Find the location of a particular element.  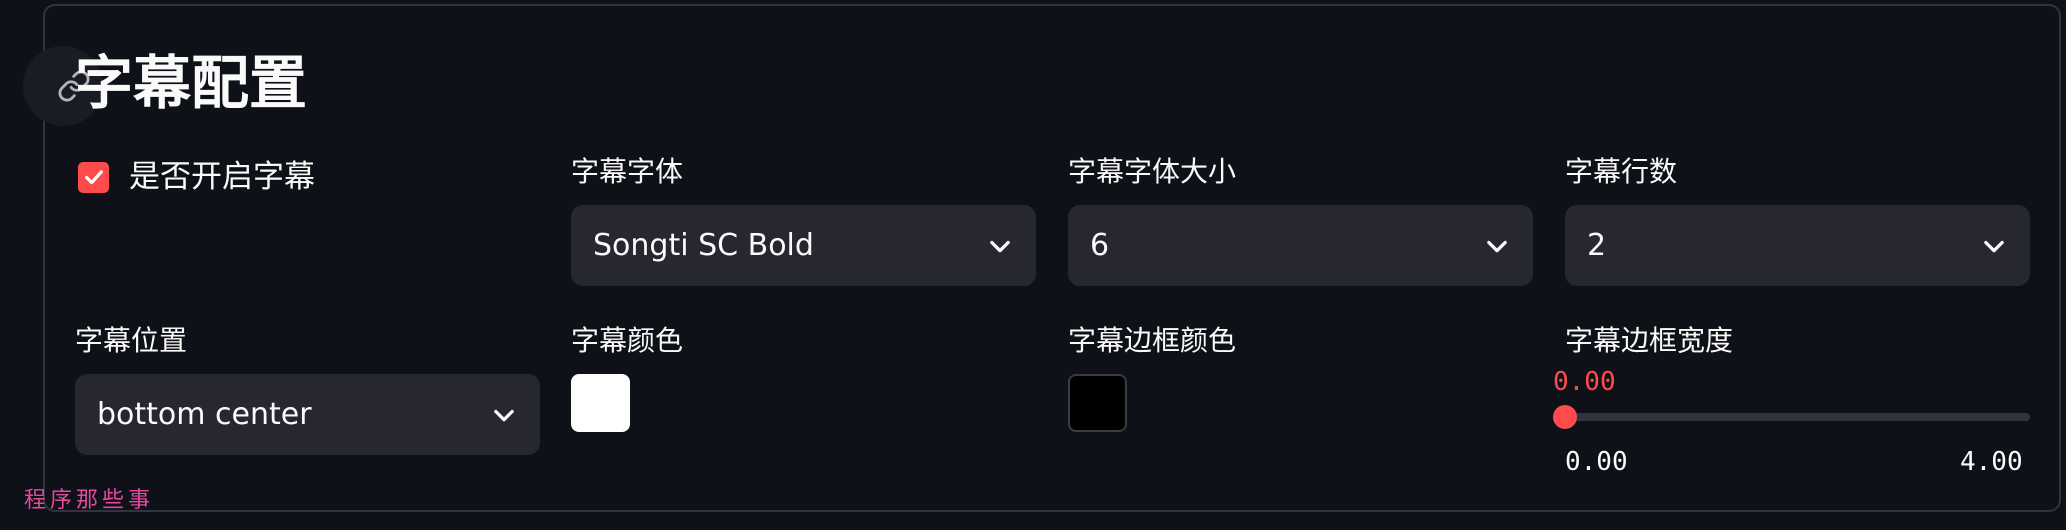

line-count-label: 字幕行数 is located at coordinates (1621, 171).